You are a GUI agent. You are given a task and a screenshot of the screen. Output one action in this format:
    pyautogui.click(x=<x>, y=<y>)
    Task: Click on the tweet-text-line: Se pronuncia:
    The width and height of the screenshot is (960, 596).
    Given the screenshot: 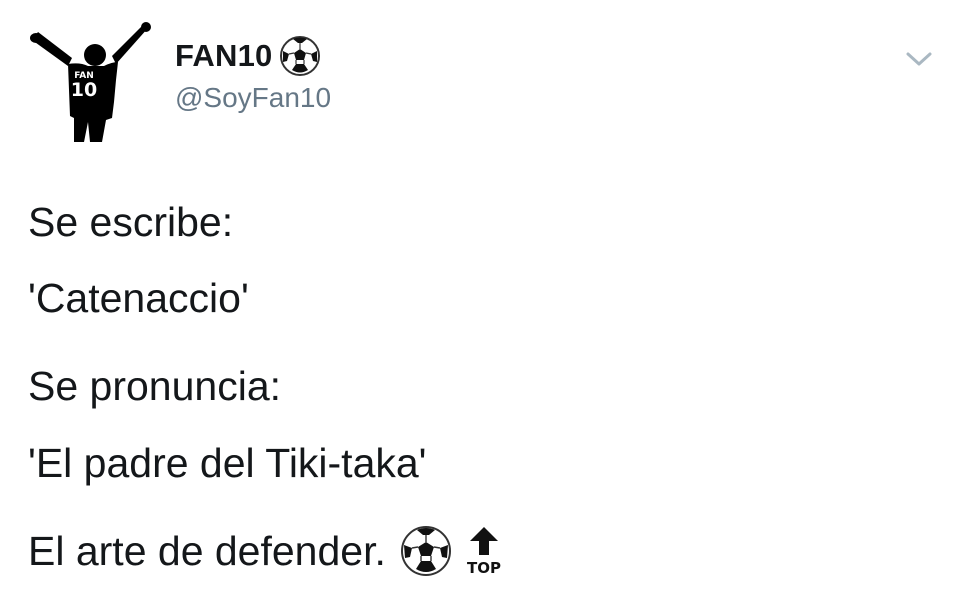 What is the action you would take?
    pyautogui.click(x=155, y=386)
    